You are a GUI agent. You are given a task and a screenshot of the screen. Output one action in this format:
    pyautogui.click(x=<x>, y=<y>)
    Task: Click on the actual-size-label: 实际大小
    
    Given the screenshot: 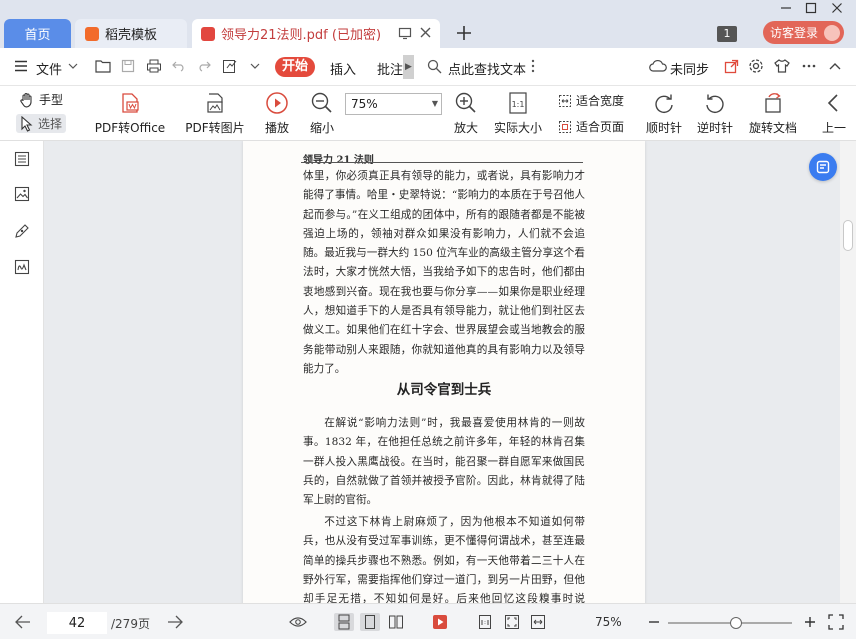 What is the action you would take?
    pyautogui.click(x=517, y=128)
    